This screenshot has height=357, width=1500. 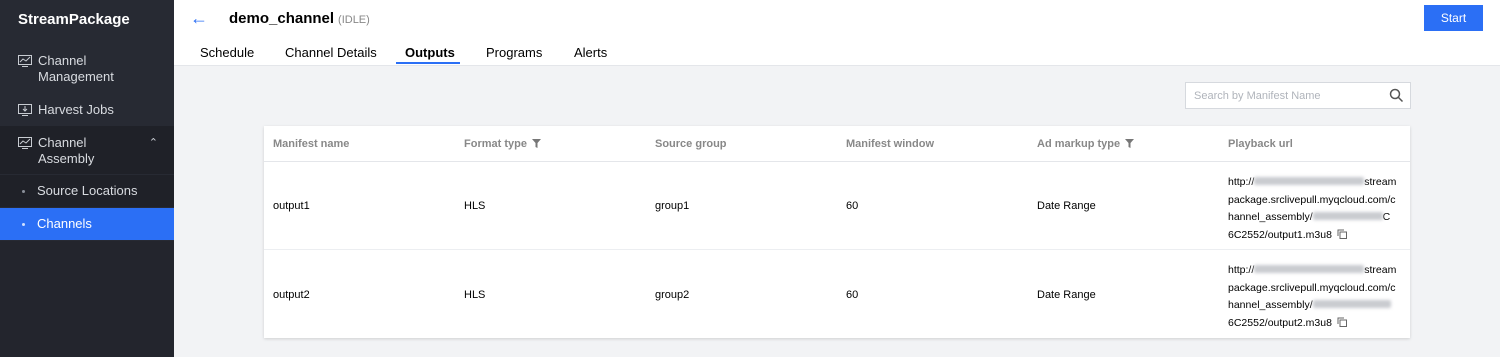 I want to click on url-line: 6C2552/output1.m3u8, so click(x=1316, y=236).